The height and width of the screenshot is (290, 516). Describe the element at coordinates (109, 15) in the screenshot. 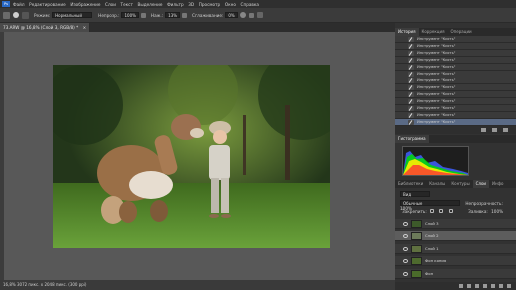

I see `opacity-label: Непрозр.:` at that location.